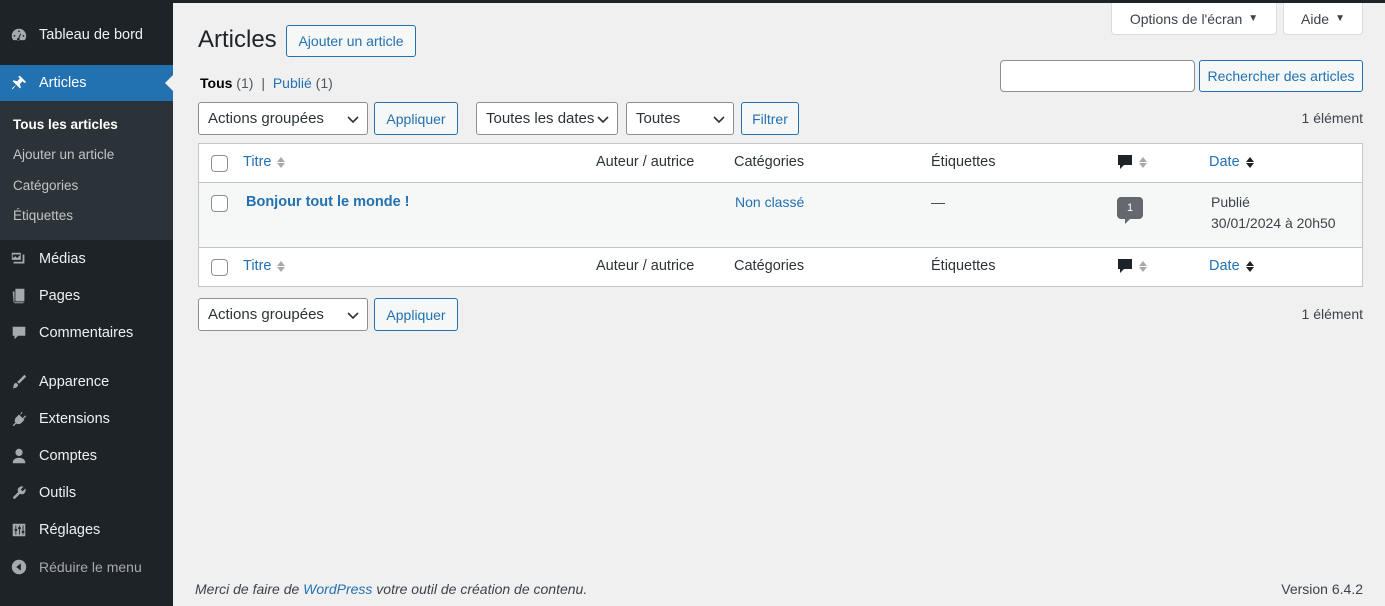 The width and height of the screenshot is (1385, 606). What do you see at coordinates (19, 567) in the screenshot?
I see `collapse-arrow-icon` at bounding box center [19, 567].